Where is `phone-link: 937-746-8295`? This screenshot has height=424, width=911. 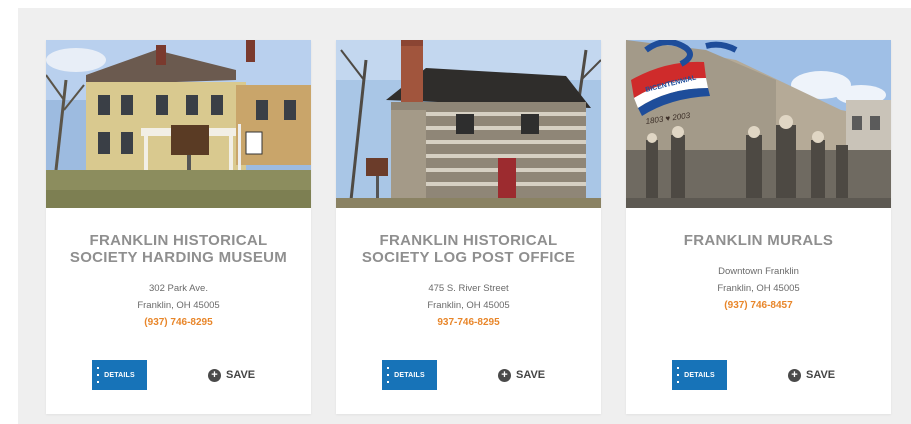 phone-link: 937-746-8295 is located at coordinates (468, 322).